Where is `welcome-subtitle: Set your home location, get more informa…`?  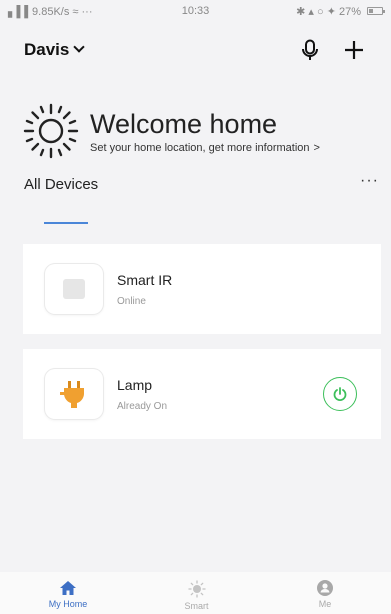 welcome-subtitle: Set your home location, get more informa… is located at coordinates (205, 148).